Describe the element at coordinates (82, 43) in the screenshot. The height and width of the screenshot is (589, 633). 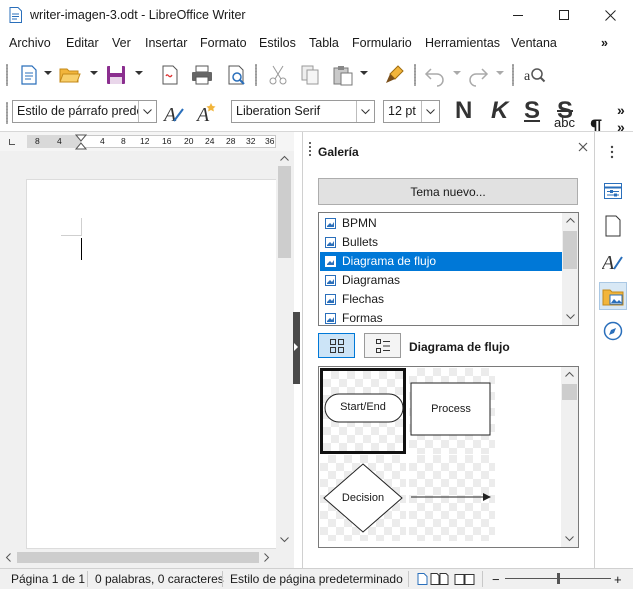
I see `menu-editar: Editar` at that location.